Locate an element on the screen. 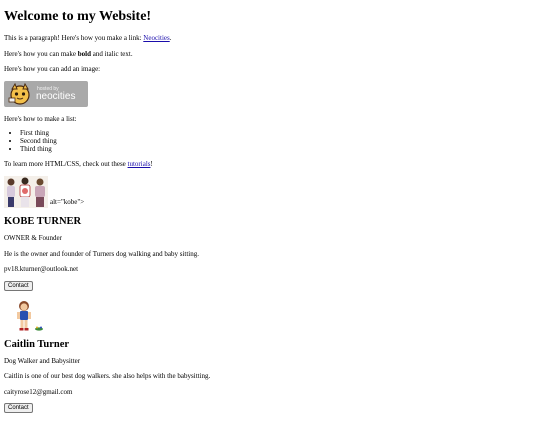 This screenshot has height=421, width=540. hosted-by-neocities-badge: hosted by neocities is located at coordinates (46, 93).